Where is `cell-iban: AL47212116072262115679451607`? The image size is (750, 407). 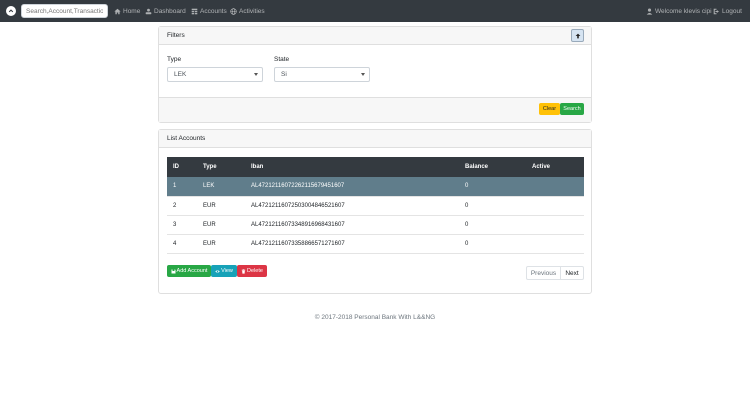
cell-iban: AL47212116072262115679451607 is located at coordinates (298, 186).